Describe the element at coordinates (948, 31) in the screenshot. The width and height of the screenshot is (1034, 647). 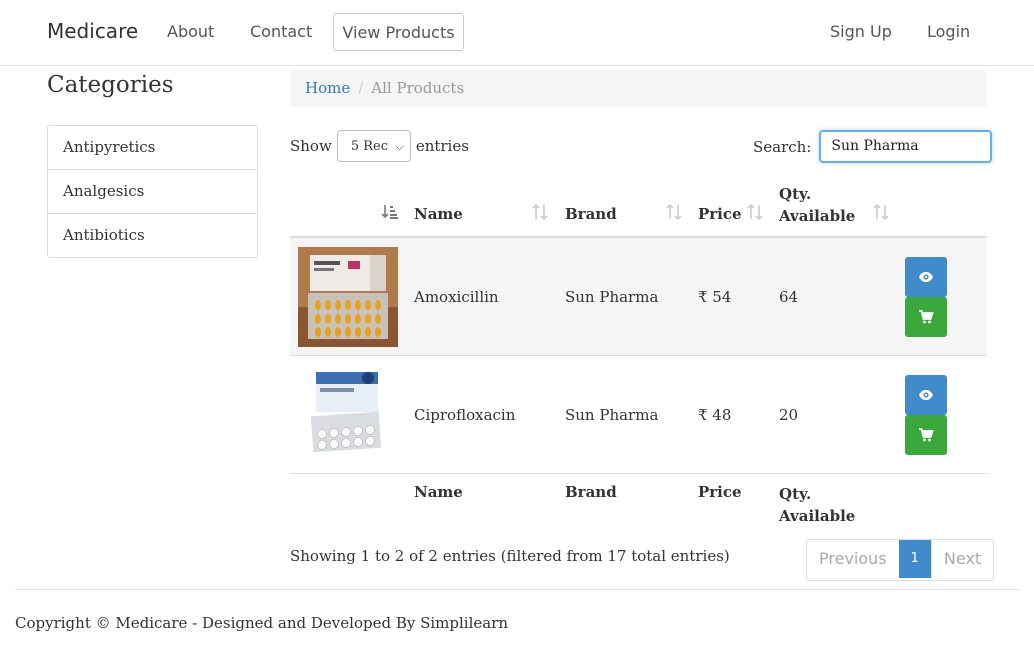
I see `nav-login: Login` at that location.